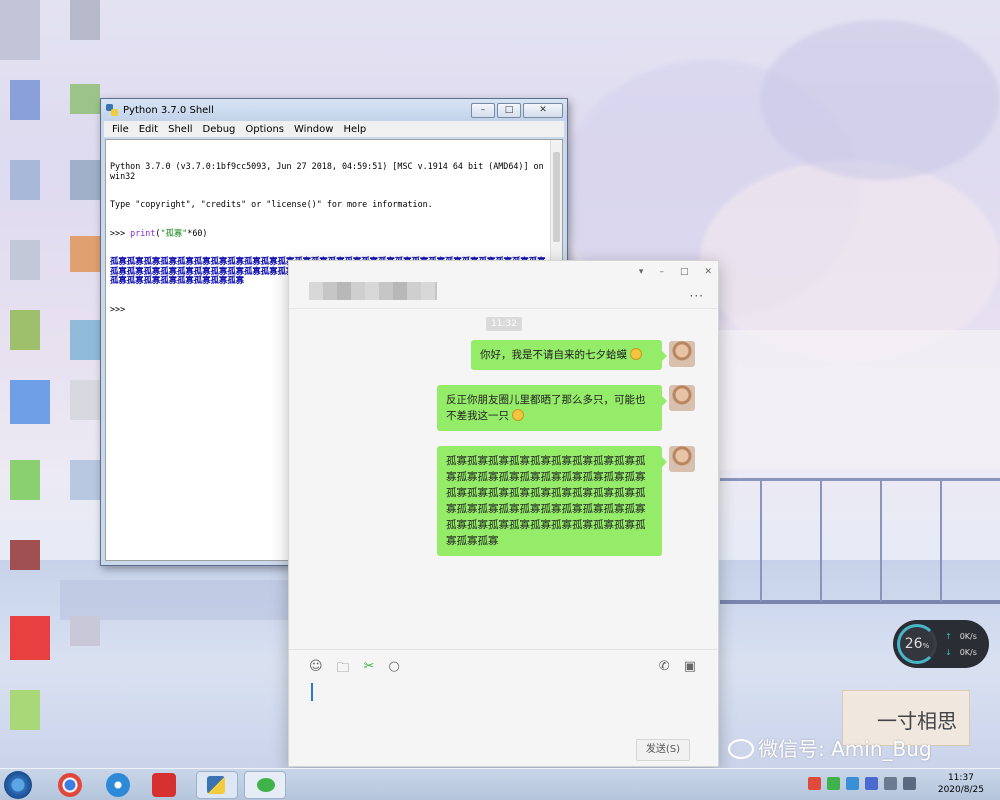 Image resolution: width=1000 pixels, height=800 pixels. Describe the element at coordinates (120, 232) in the screenshot. I see `prompt: >>>` at that location.